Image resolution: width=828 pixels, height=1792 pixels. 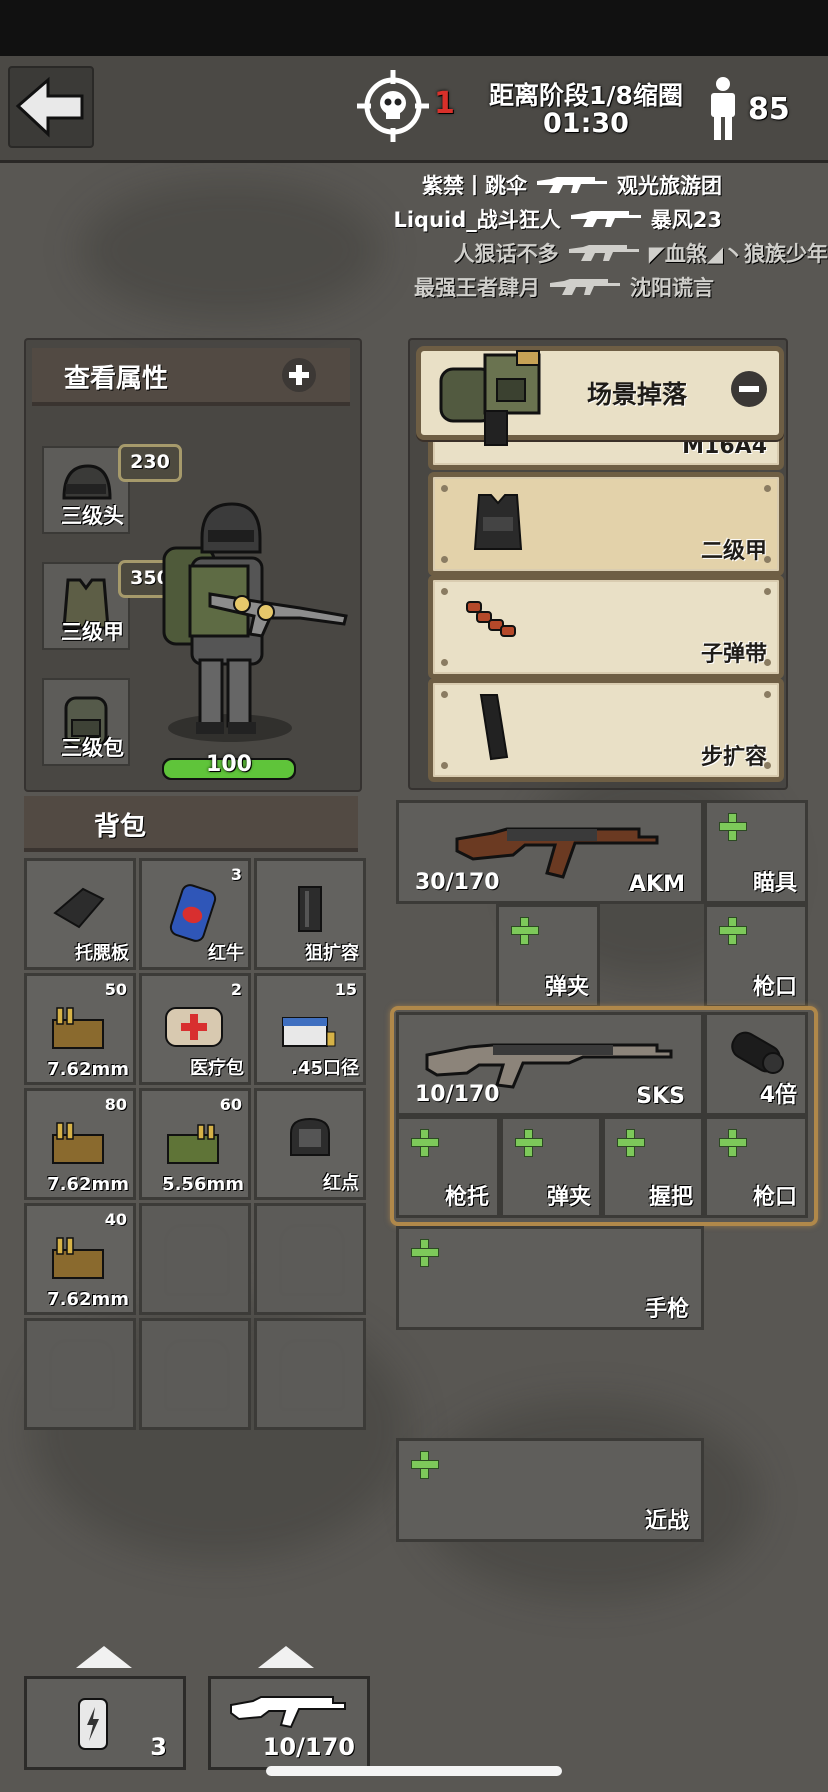 I want to click on kill-feed-victim: ◤血煞◢丶狼族少年, so click(x=738, y=254).